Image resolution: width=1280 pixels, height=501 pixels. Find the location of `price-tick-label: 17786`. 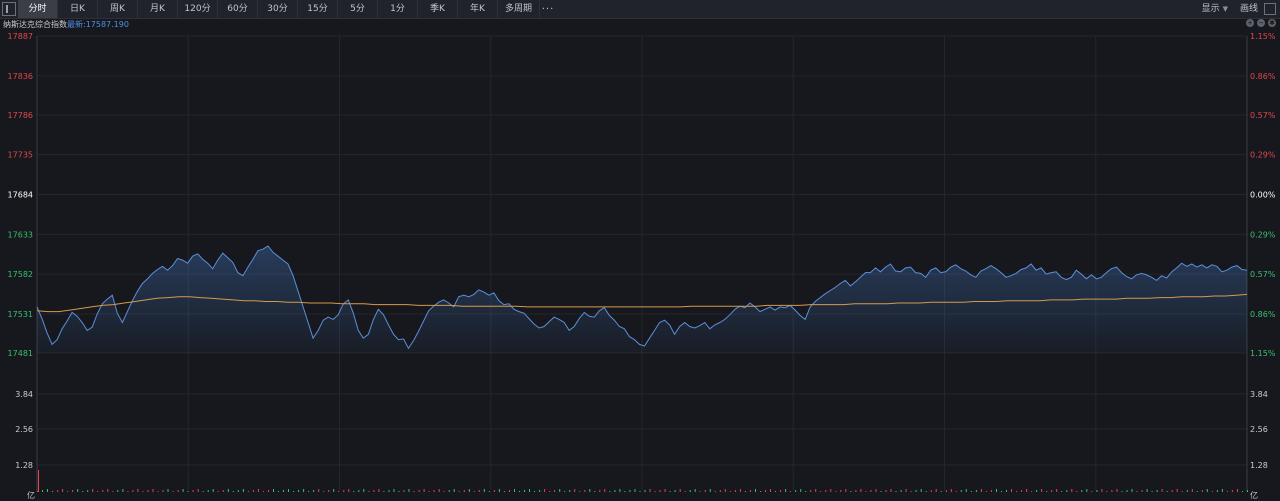

price-tick-label: 17786 is located at coordinates (20, 115).